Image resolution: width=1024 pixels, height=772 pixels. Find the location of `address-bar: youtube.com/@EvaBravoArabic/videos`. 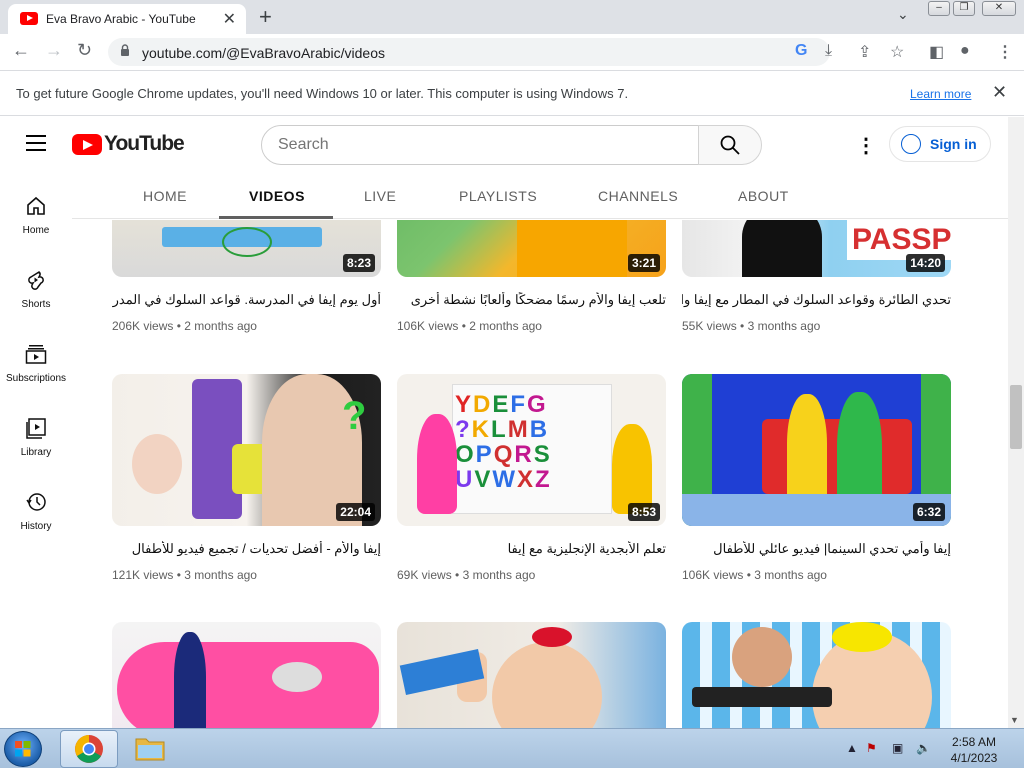

address-bar: youtube.com/@EvaBravoArabic/videos is located at coordinates (469, 52).